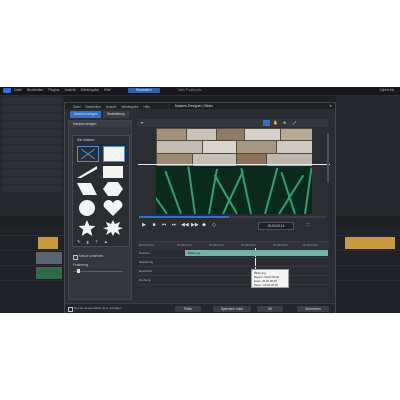  Describe the element at coordinates (114, 154) in the screenshot. I see `rectangle-mask-shape` at that location.